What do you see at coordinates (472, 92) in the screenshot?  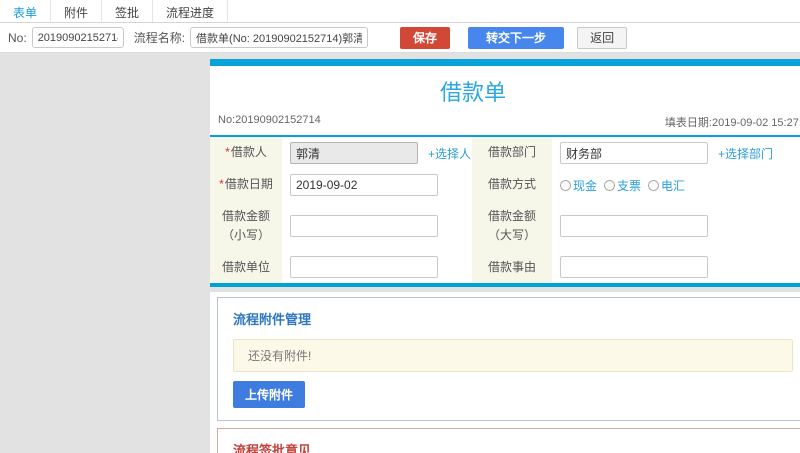 I see `form-title: 借款单` at bounding box center [472, 92].